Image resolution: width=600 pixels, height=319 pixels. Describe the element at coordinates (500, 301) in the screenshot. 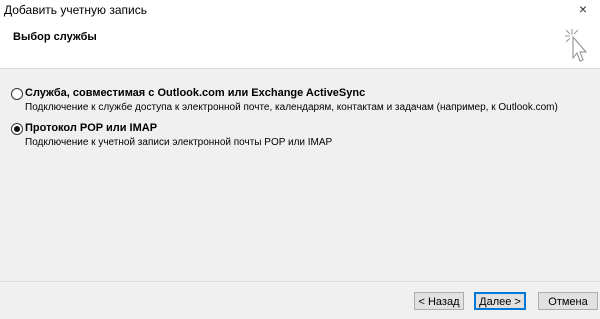

I see `next-button: Далее >` at that location.